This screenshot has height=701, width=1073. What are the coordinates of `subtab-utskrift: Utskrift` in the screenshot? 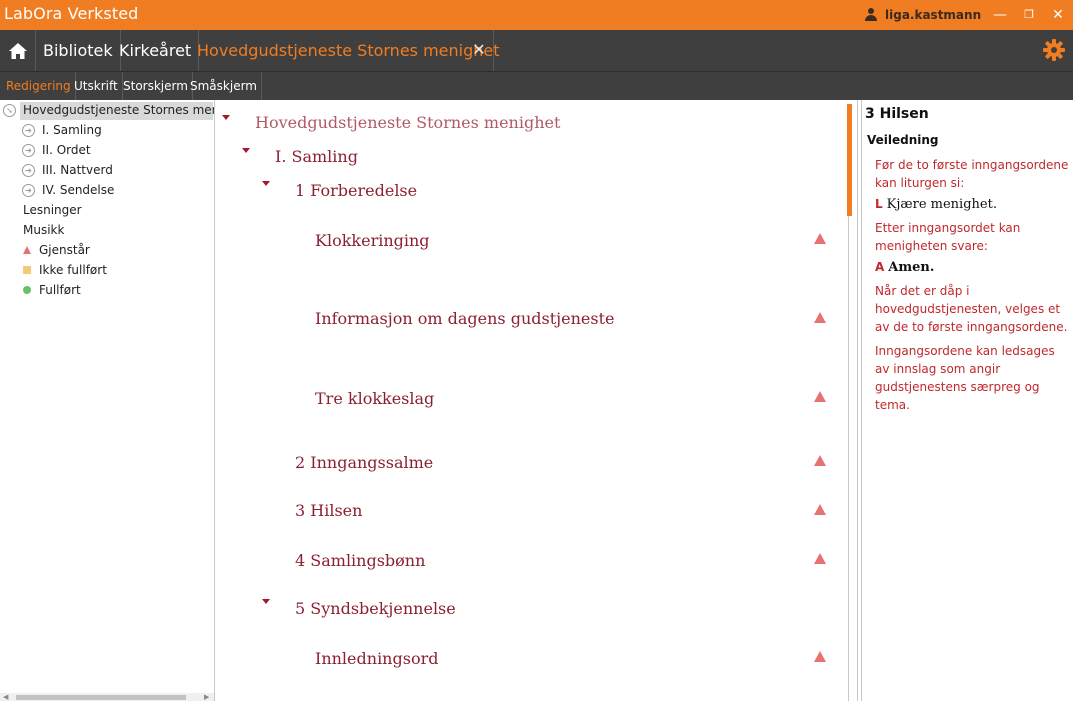 It's located at (96, 86).